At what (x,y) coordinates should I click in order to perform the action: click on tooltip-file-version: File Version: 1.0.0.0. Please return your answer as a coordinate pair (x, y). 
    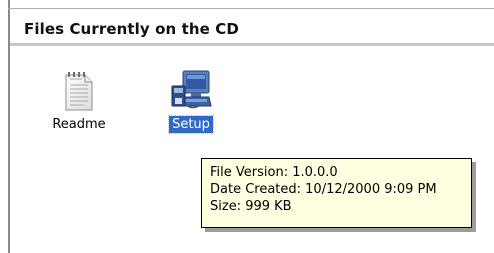
    Looking at the image, I should click on (274, 172).